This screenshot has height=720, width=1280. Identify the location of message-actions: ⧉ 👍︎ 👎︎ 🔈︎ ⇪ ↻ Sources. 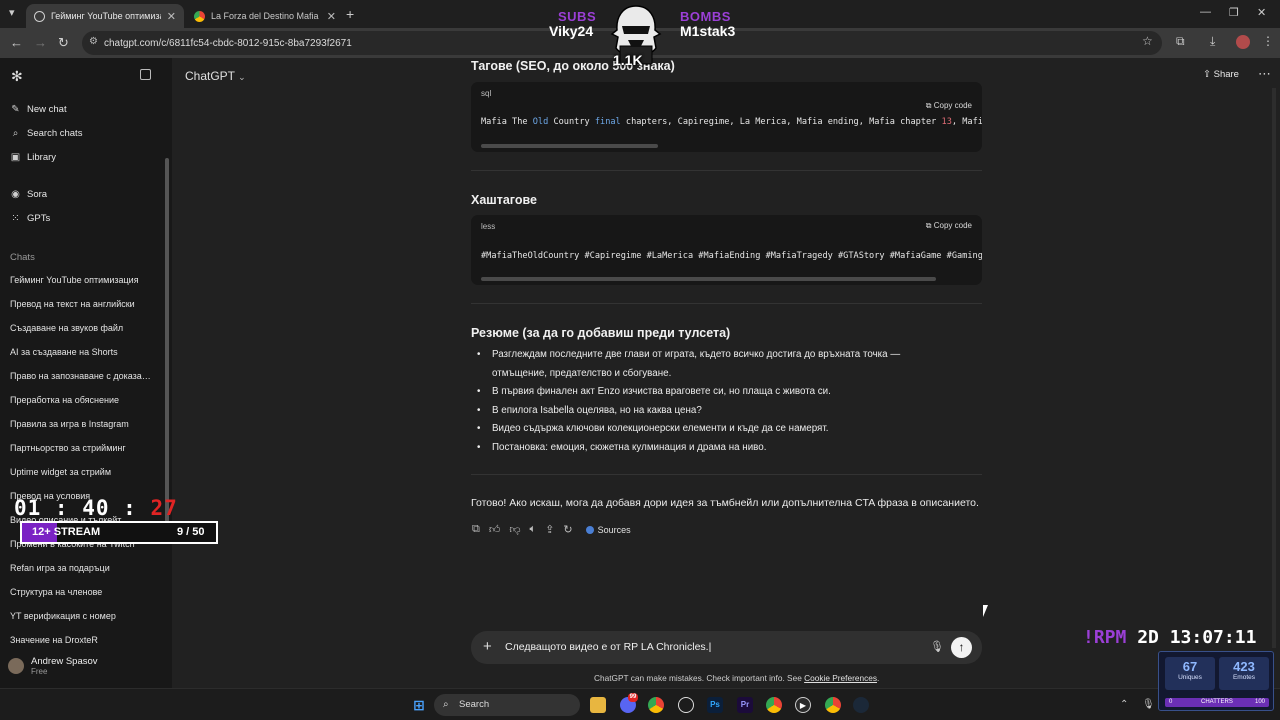
(551, 529).